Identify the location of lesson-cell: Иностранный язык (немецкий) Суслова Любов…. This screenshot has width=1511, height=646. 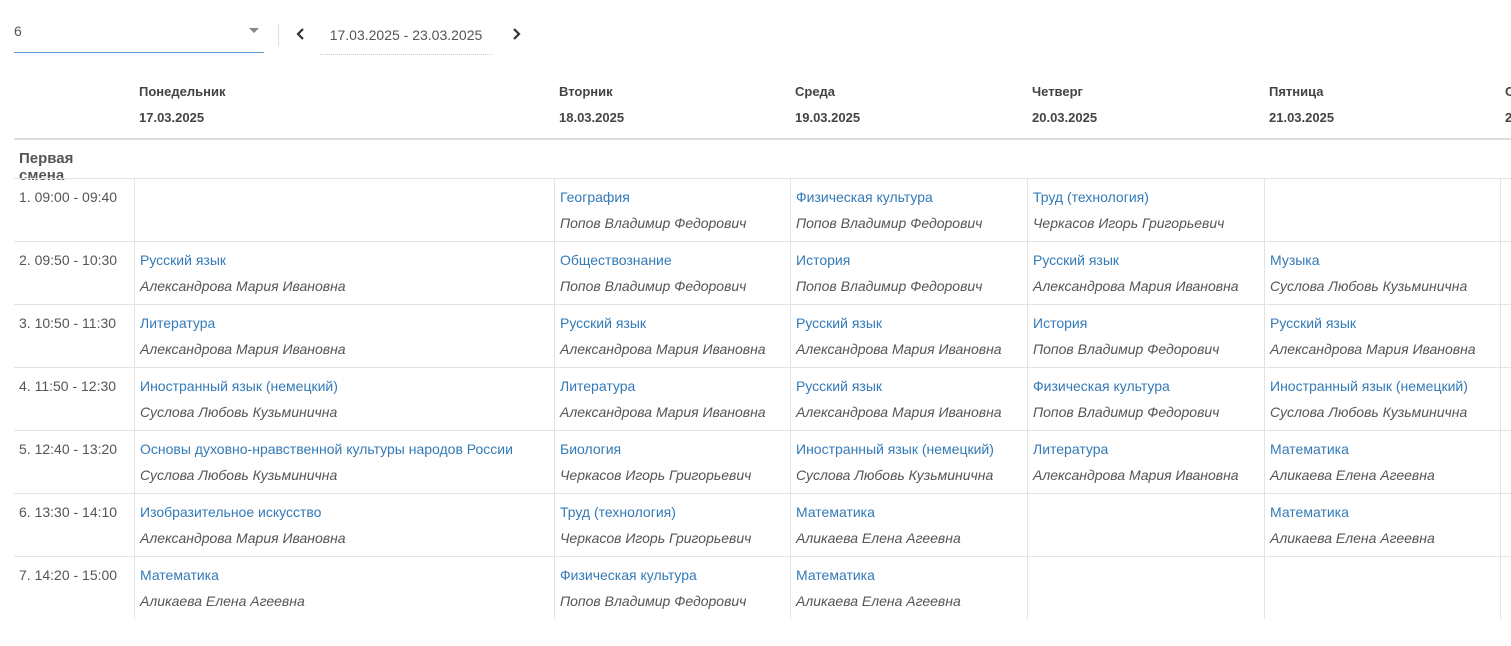
(344, 399).